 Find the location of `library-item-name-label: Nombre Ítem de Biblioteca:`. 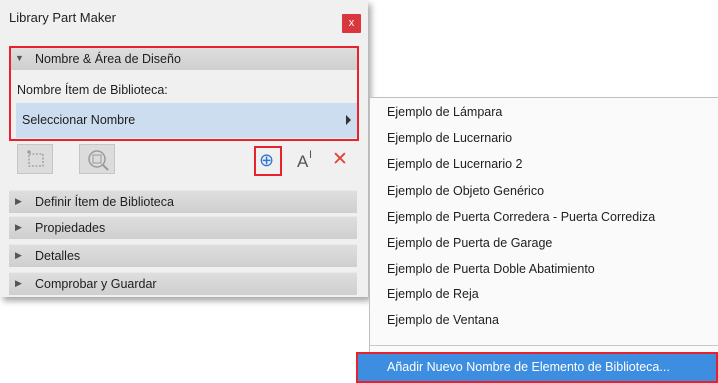

library-item-name-label: Nombre Ítem de Biblioteca: is located at coordinates (92, 90).